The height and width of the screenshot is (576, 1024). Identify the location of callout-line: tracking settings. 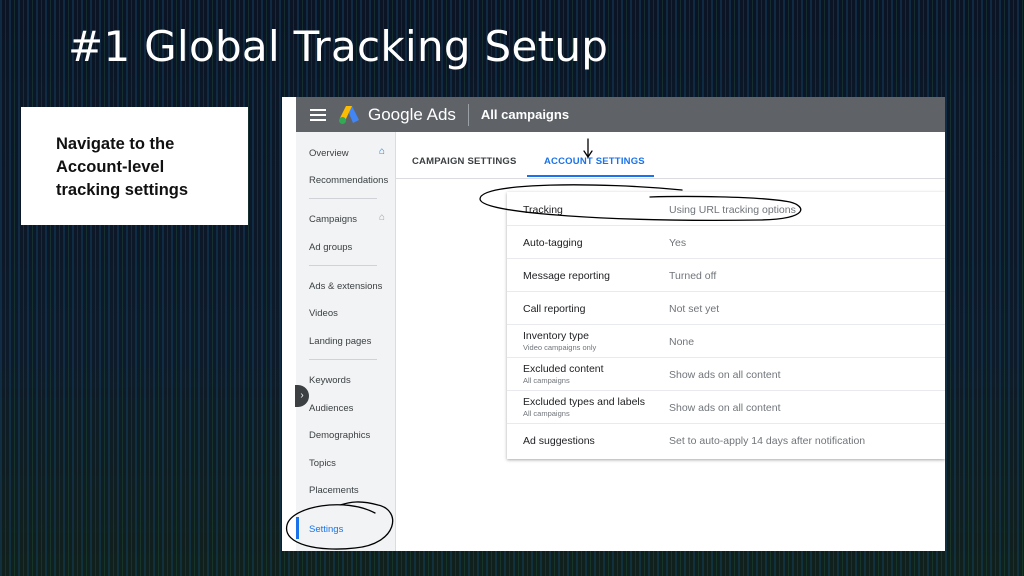
(142, 190).